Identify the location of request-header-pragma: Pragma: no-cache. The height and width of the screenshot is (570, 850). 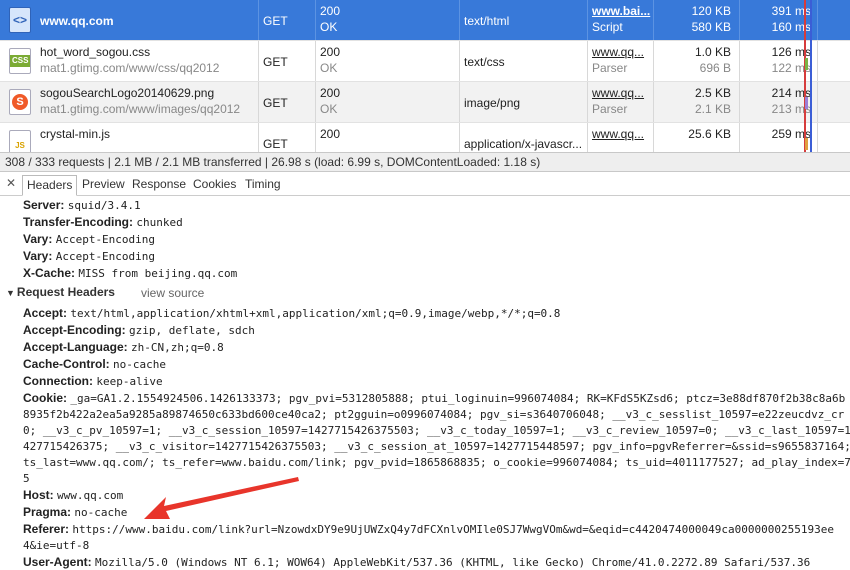
(75, 512).